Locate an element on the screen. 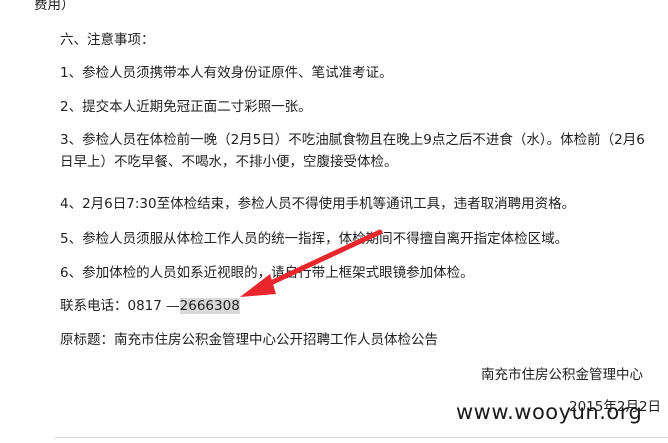 This screenshot has height=443, width=668. footer-divider is located at coordinates (361, 437).